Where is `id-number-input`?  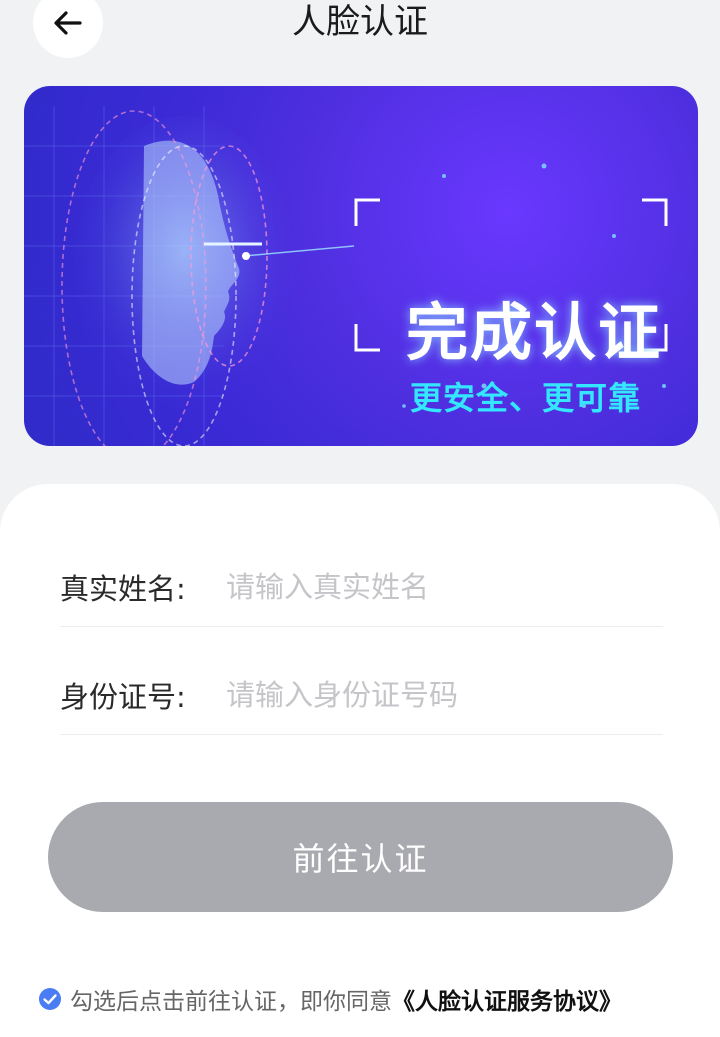
id-number-input is located at coordinates (444, 694).